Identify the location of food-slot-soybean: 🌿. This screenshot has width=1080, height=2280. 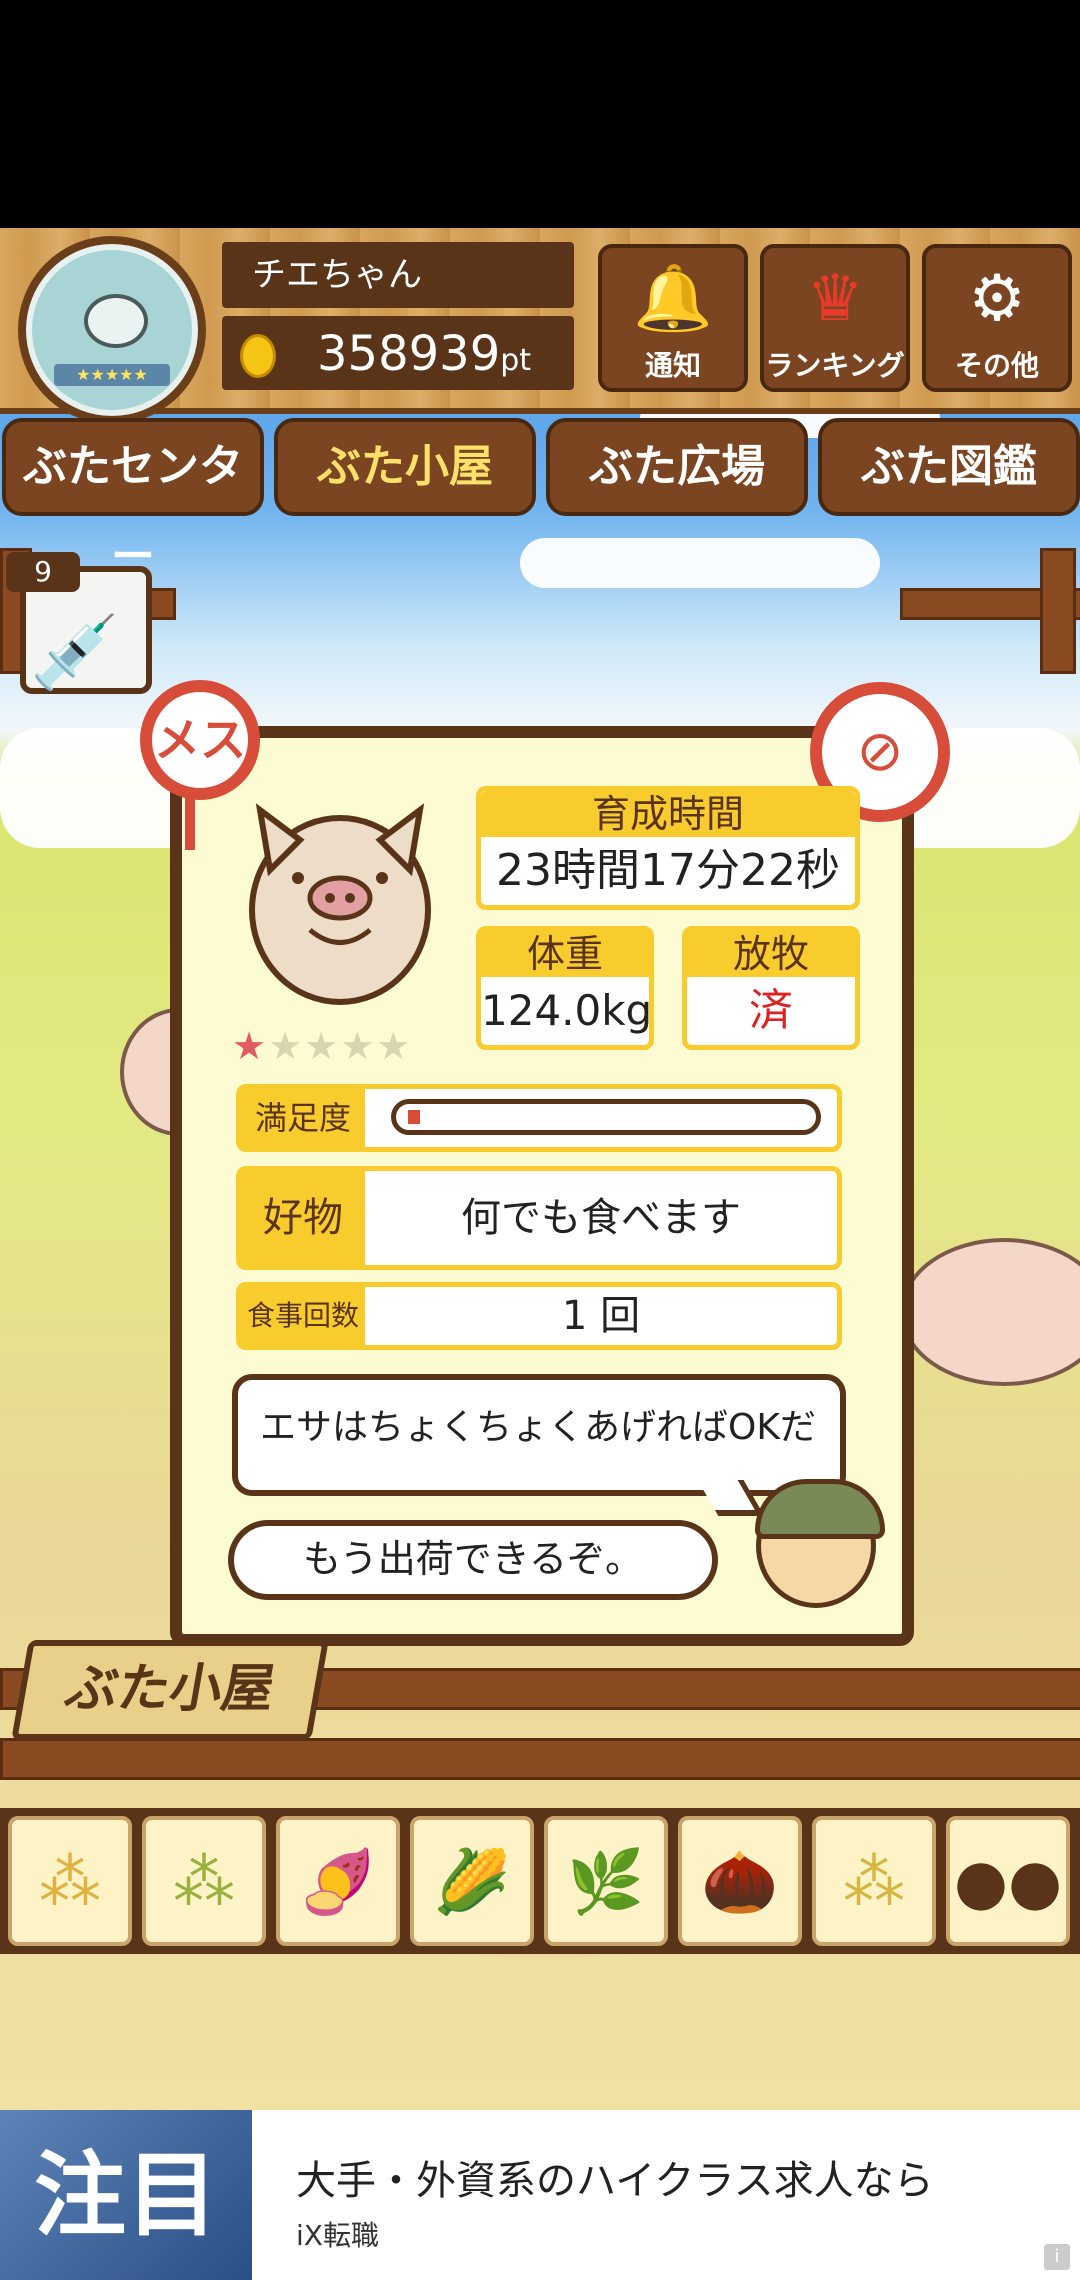
(606, 1881).